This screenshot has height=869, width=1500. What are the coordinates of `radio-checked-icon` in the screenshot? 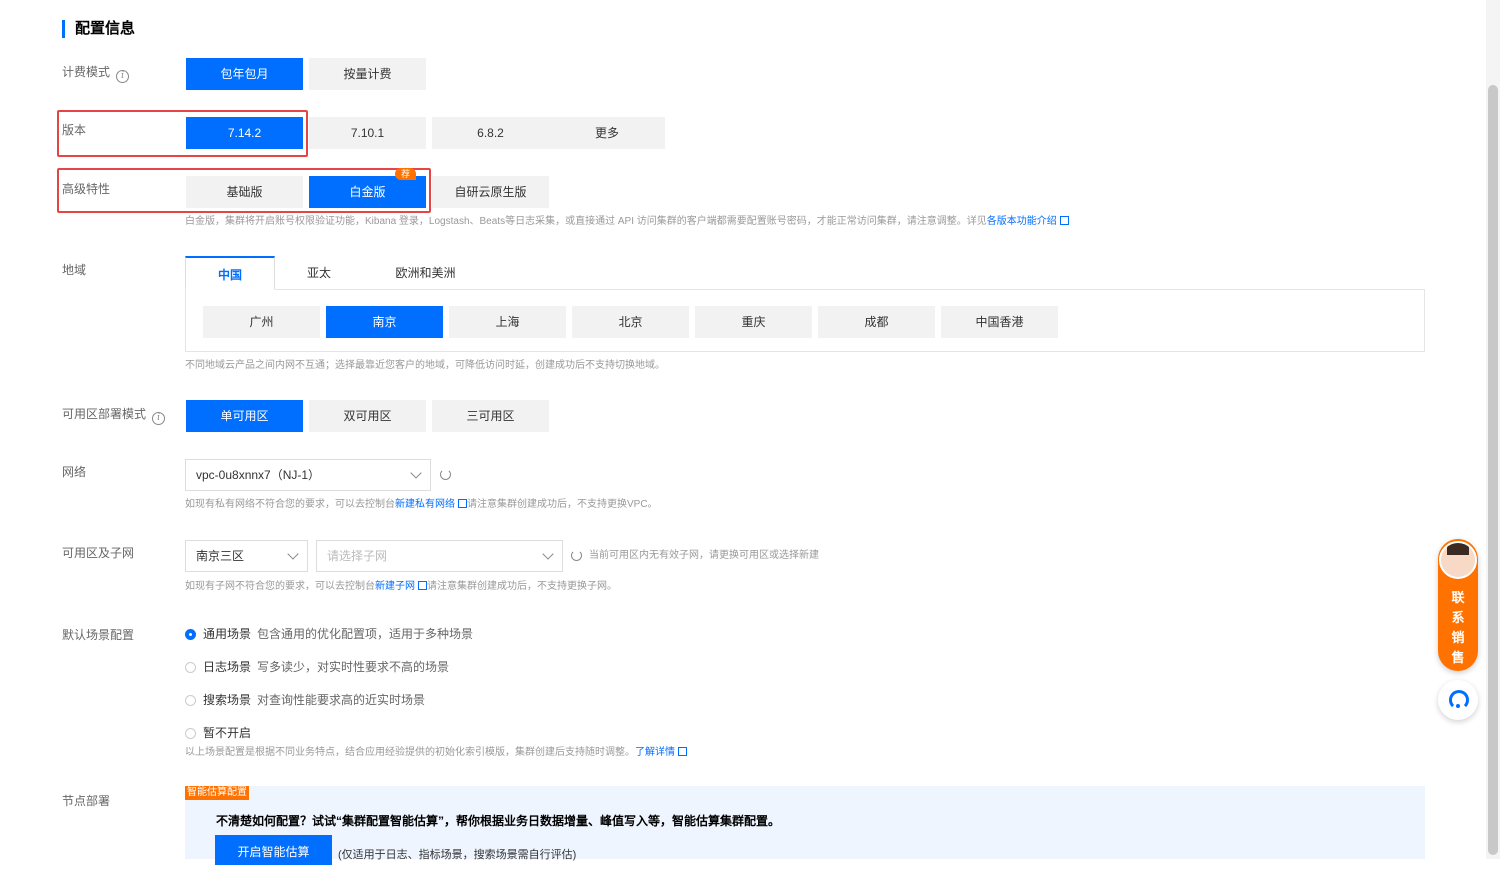 It's located at (190, 634).